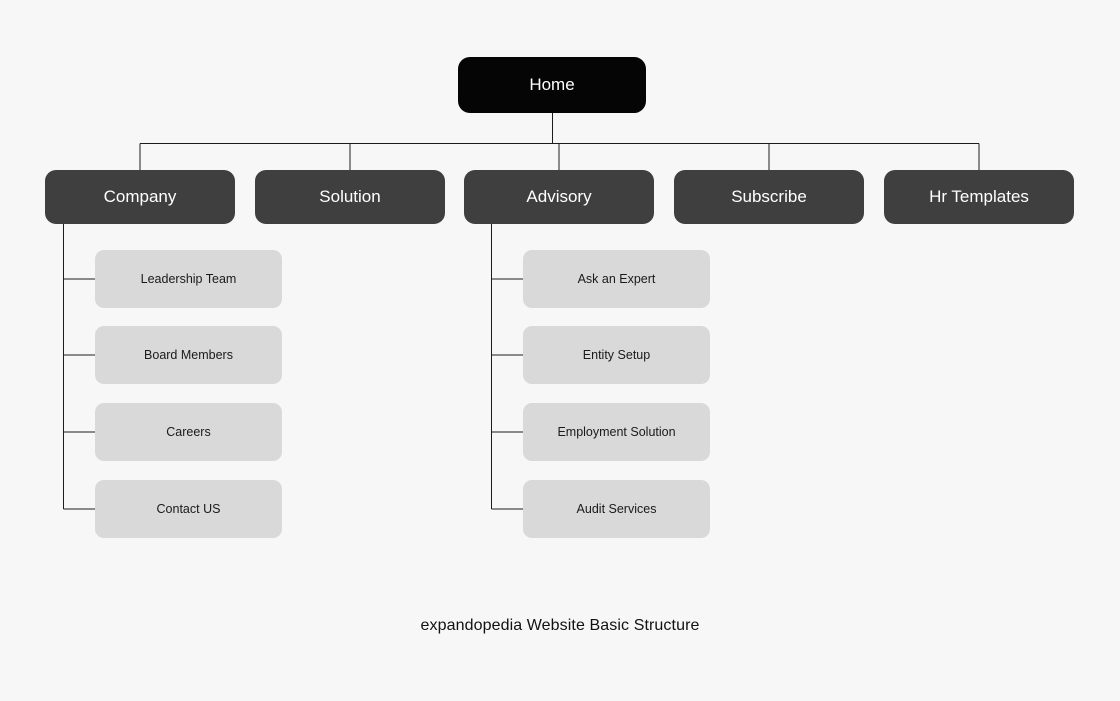 The height and width of the screenshot is (701, 1120). I want to click on node-audit-services: Audit Services, so click(616, 509).